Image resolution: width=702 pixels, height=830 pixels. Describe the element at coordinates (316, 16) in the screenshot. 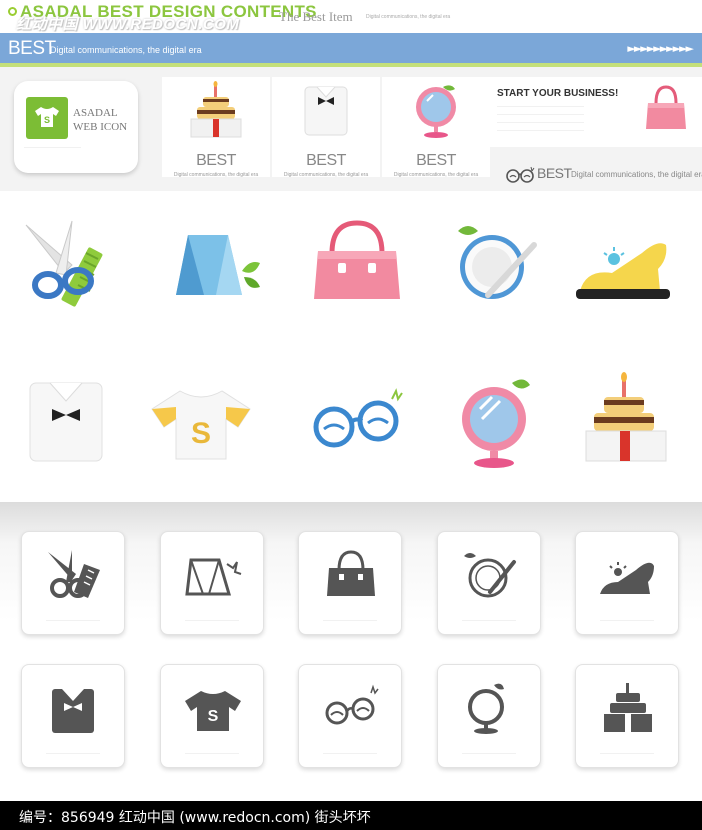

I see `best-item-label: The Best Item` at that location.